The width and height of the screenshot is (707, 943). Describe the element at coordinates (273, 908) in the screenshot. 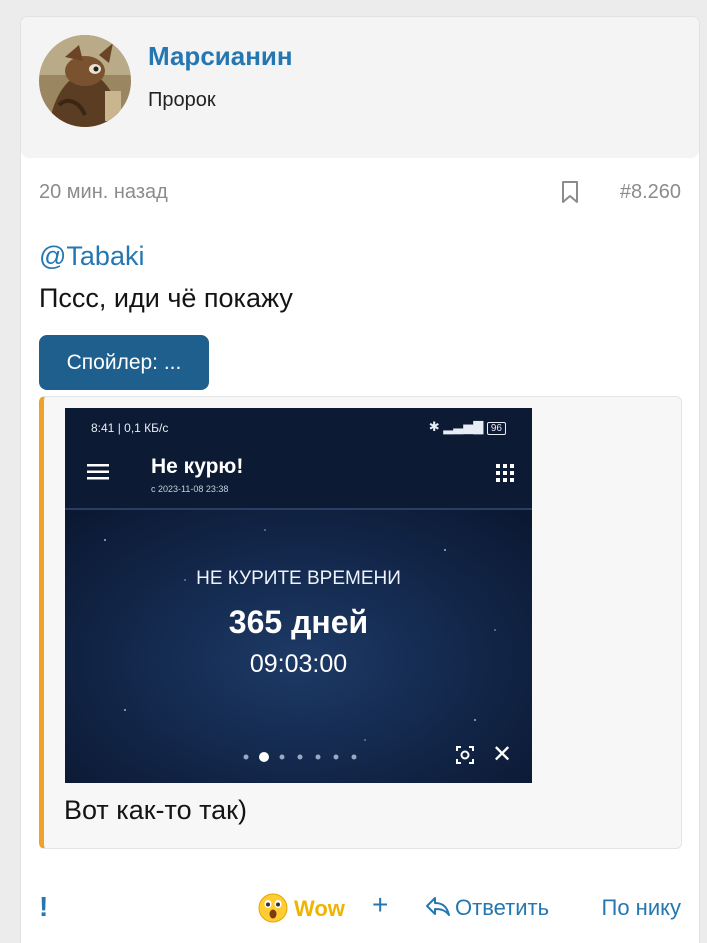

I see `wow-emoji-icon` at that location.